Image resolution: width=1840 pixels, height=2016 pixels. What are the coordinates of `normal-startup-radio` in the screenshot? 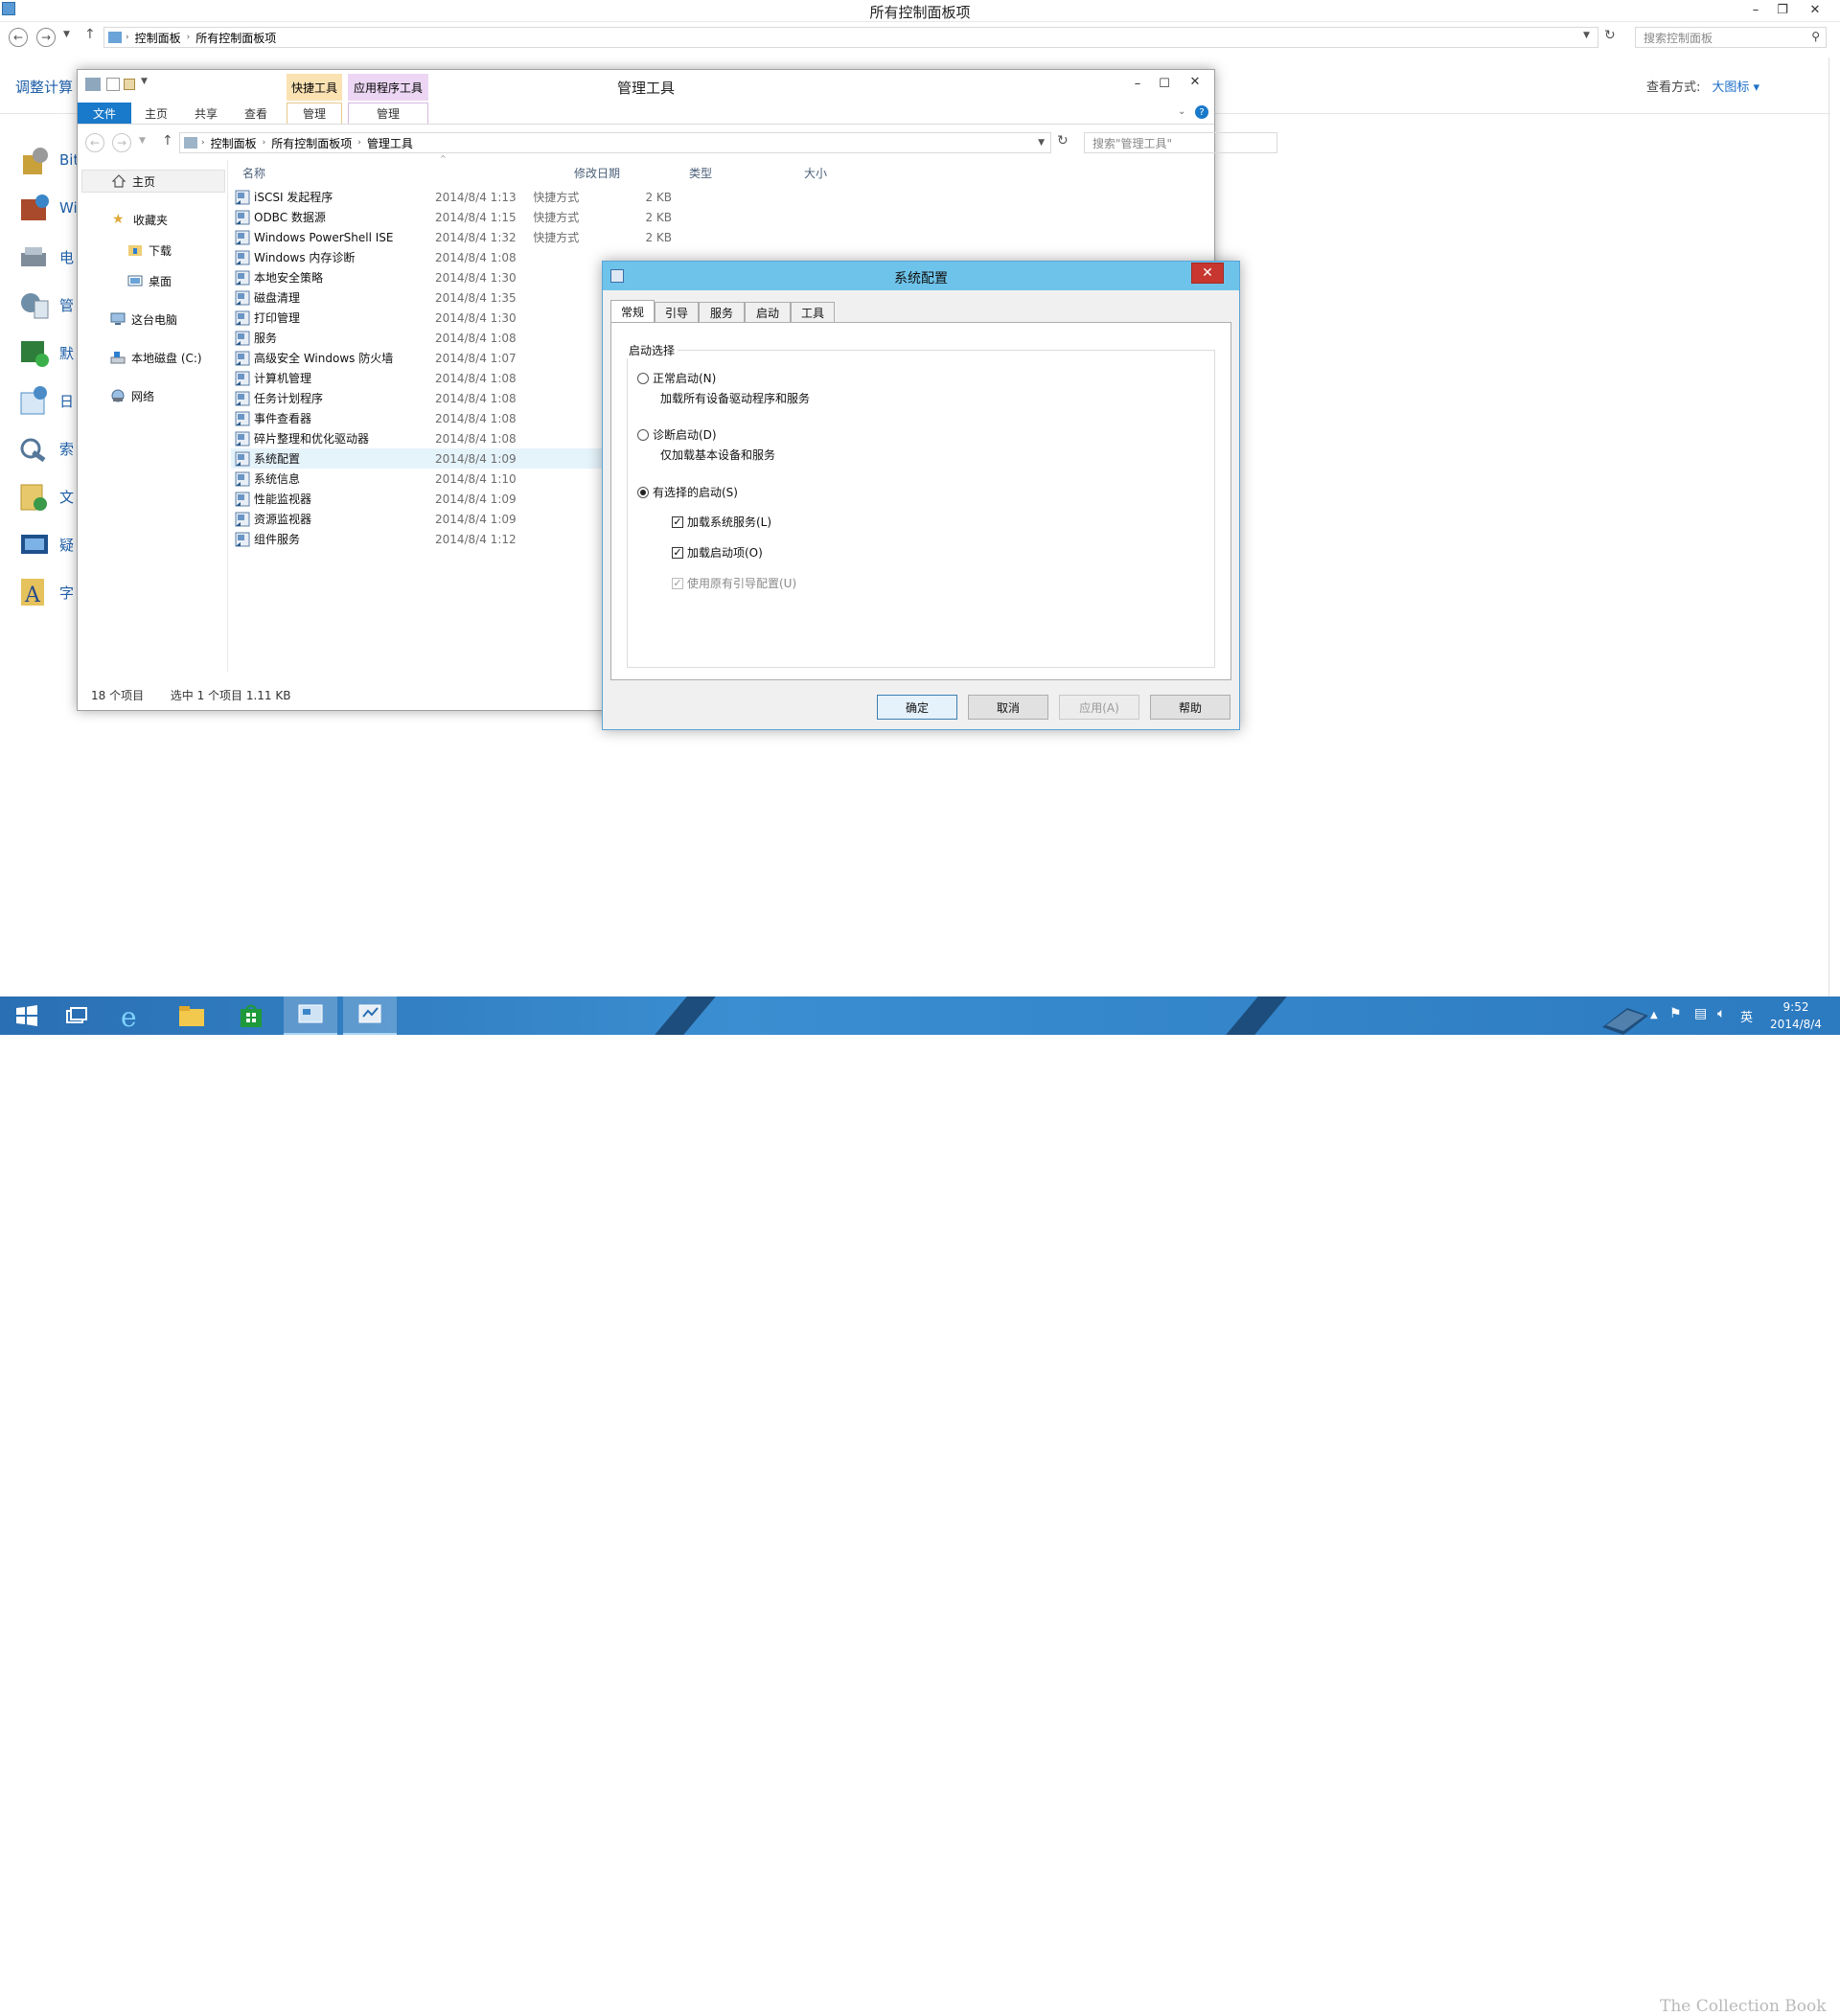 It's located at (643, 378).